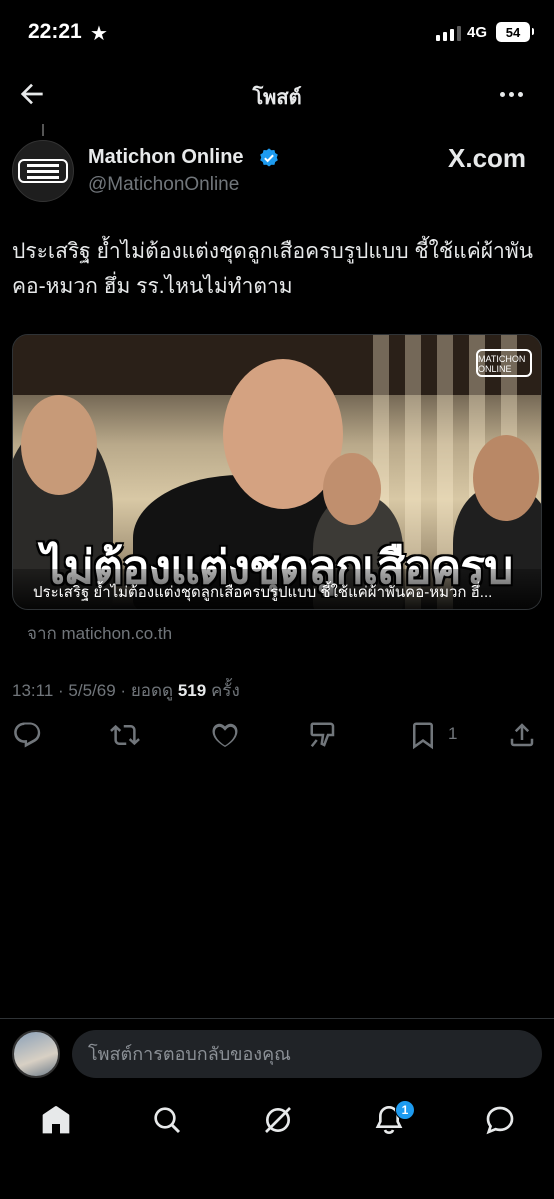 The image size is (554, 1199). I want to click on home-indicator, so click(277, 1185).